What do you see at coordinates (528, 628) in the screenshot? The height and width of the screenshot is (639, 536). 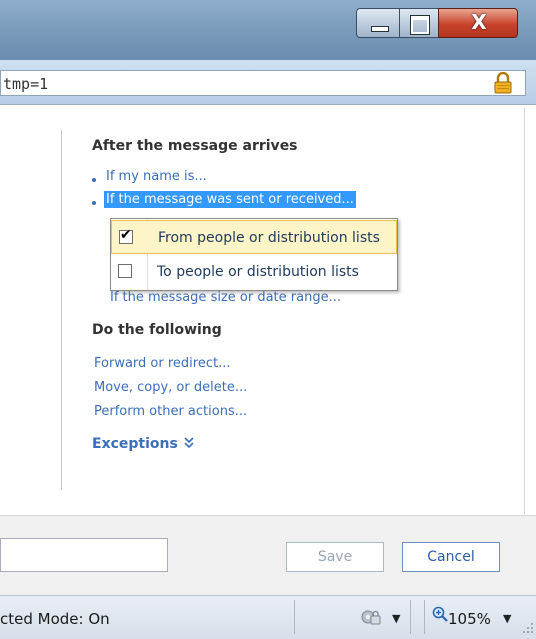 I see `resize-grip-icon` at bounding box center [528, 628].